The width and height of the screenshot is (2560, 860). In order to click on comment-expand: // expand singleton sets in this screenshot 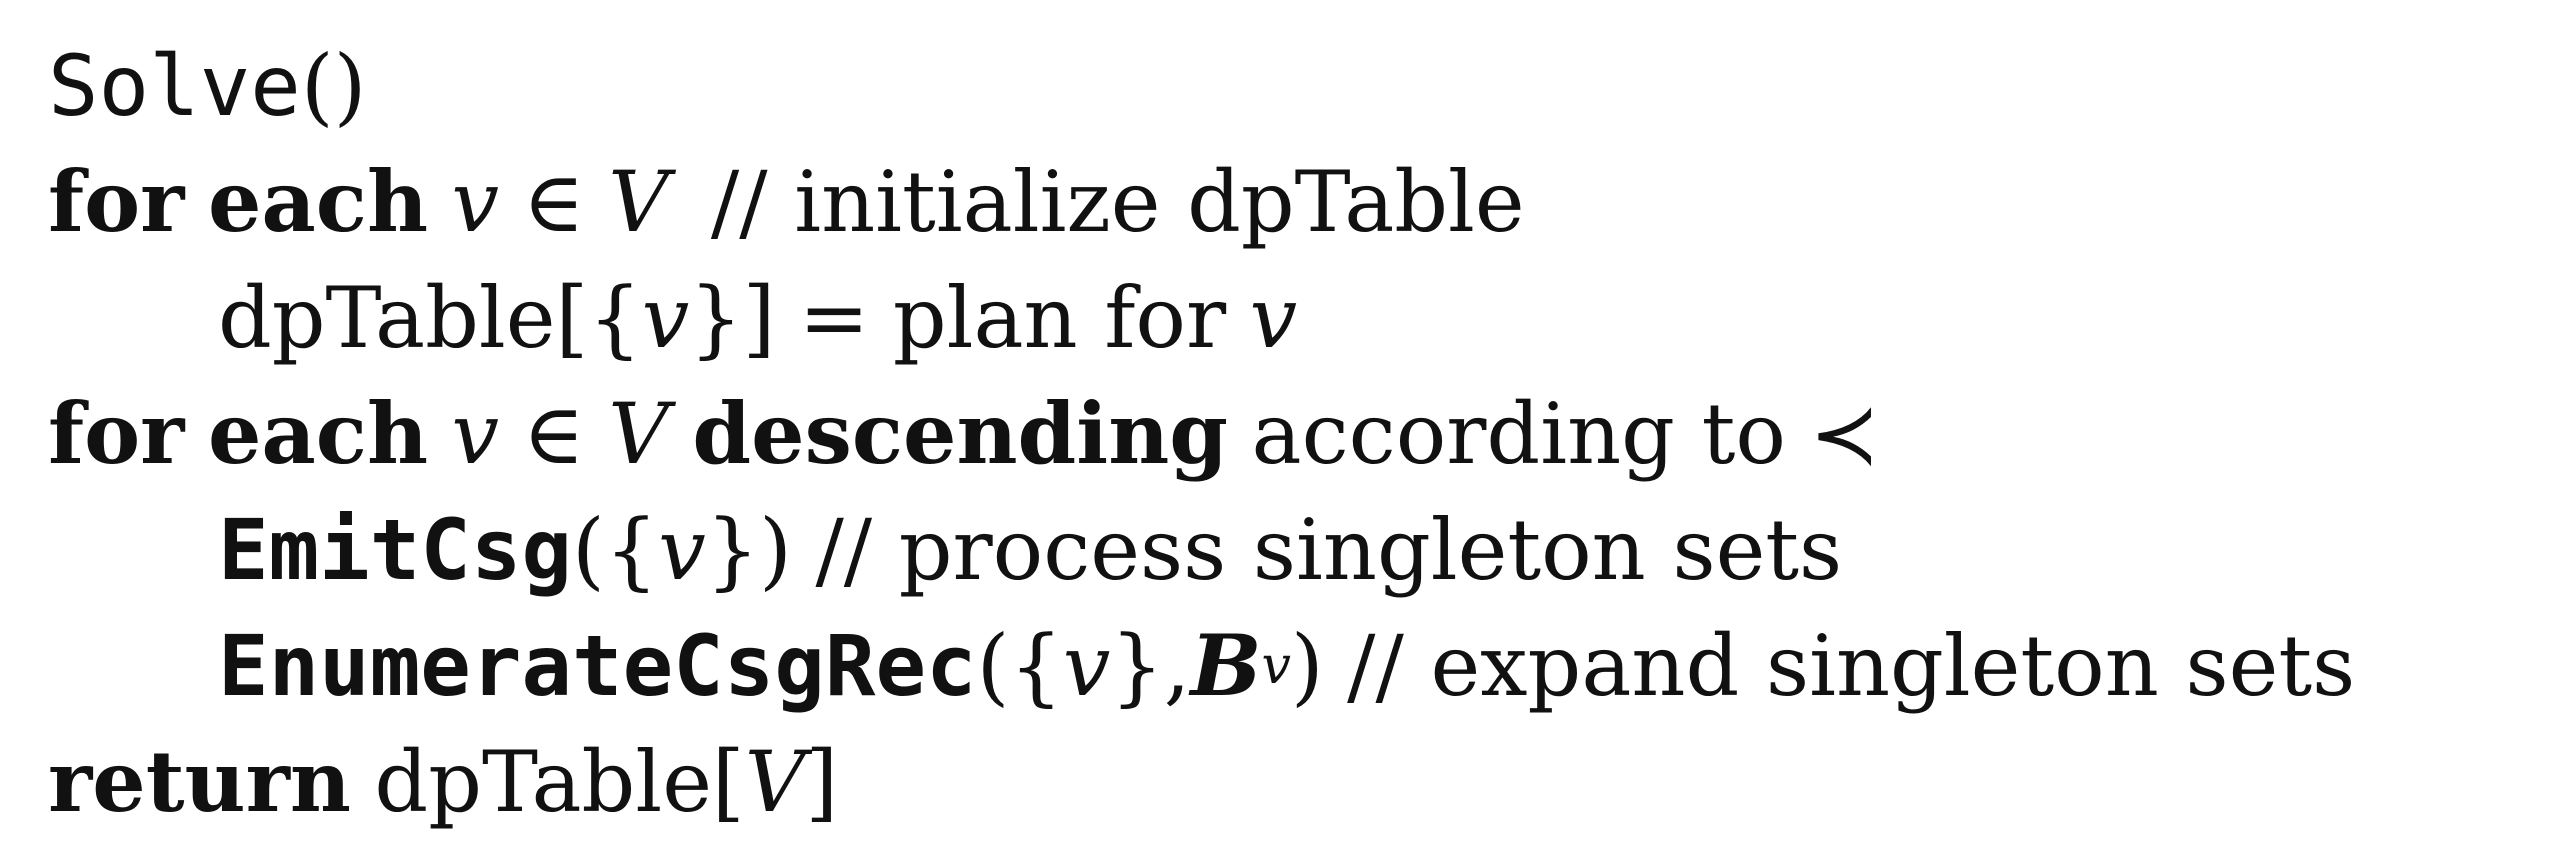, I will do `click(1851, 666)`.